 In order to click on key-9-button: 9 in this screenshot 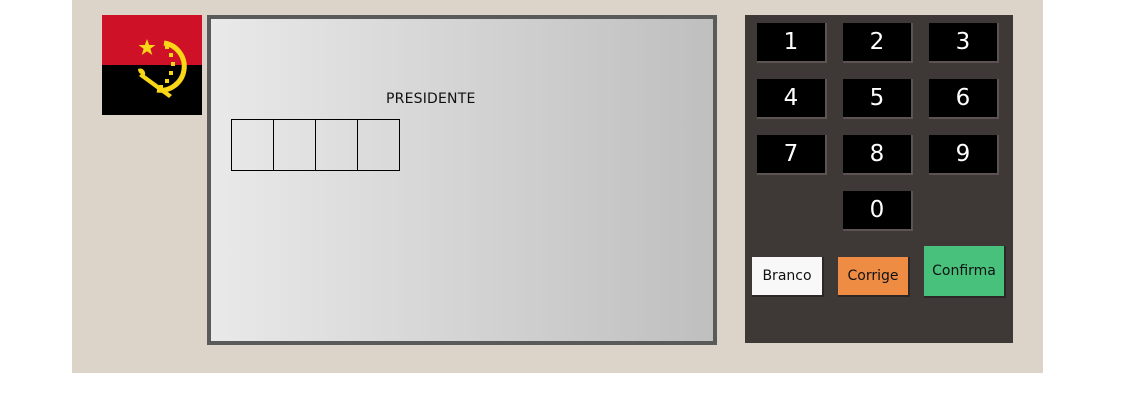, I will do `click(964, 155)`.